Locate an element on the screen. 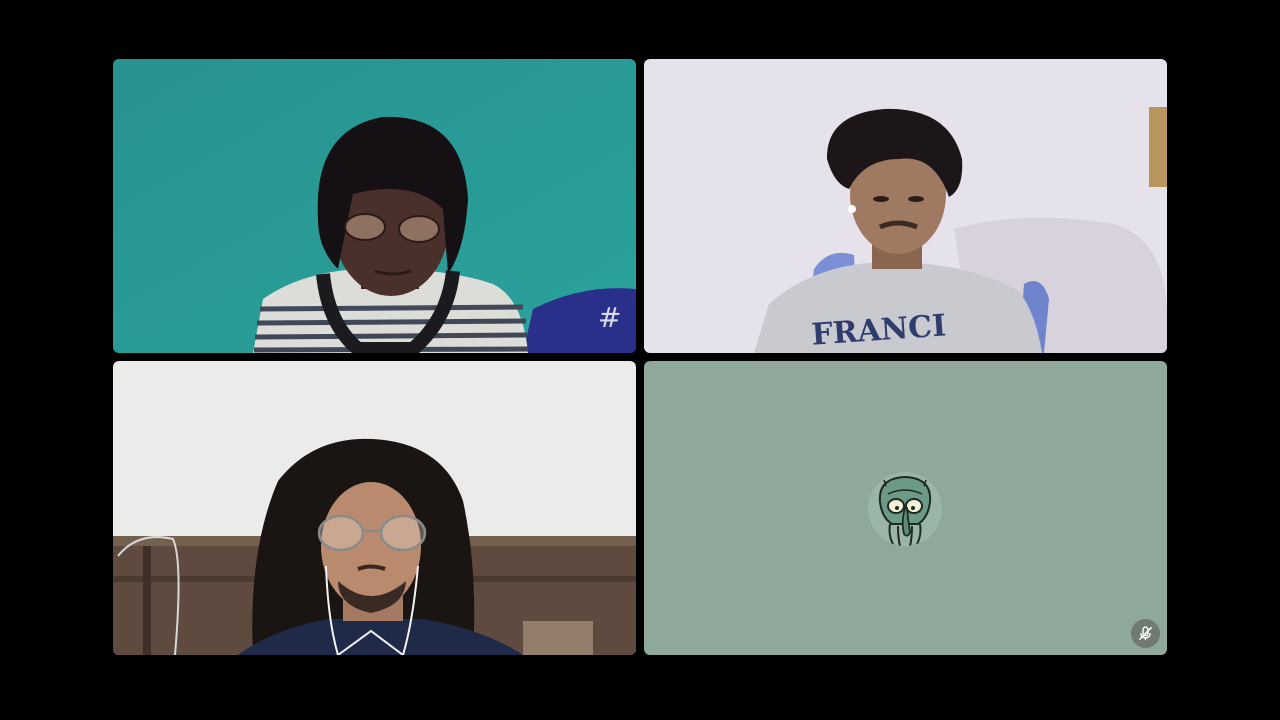 The image size is (1280, 720). muted-indicator is located at coordinates (1145, 633).